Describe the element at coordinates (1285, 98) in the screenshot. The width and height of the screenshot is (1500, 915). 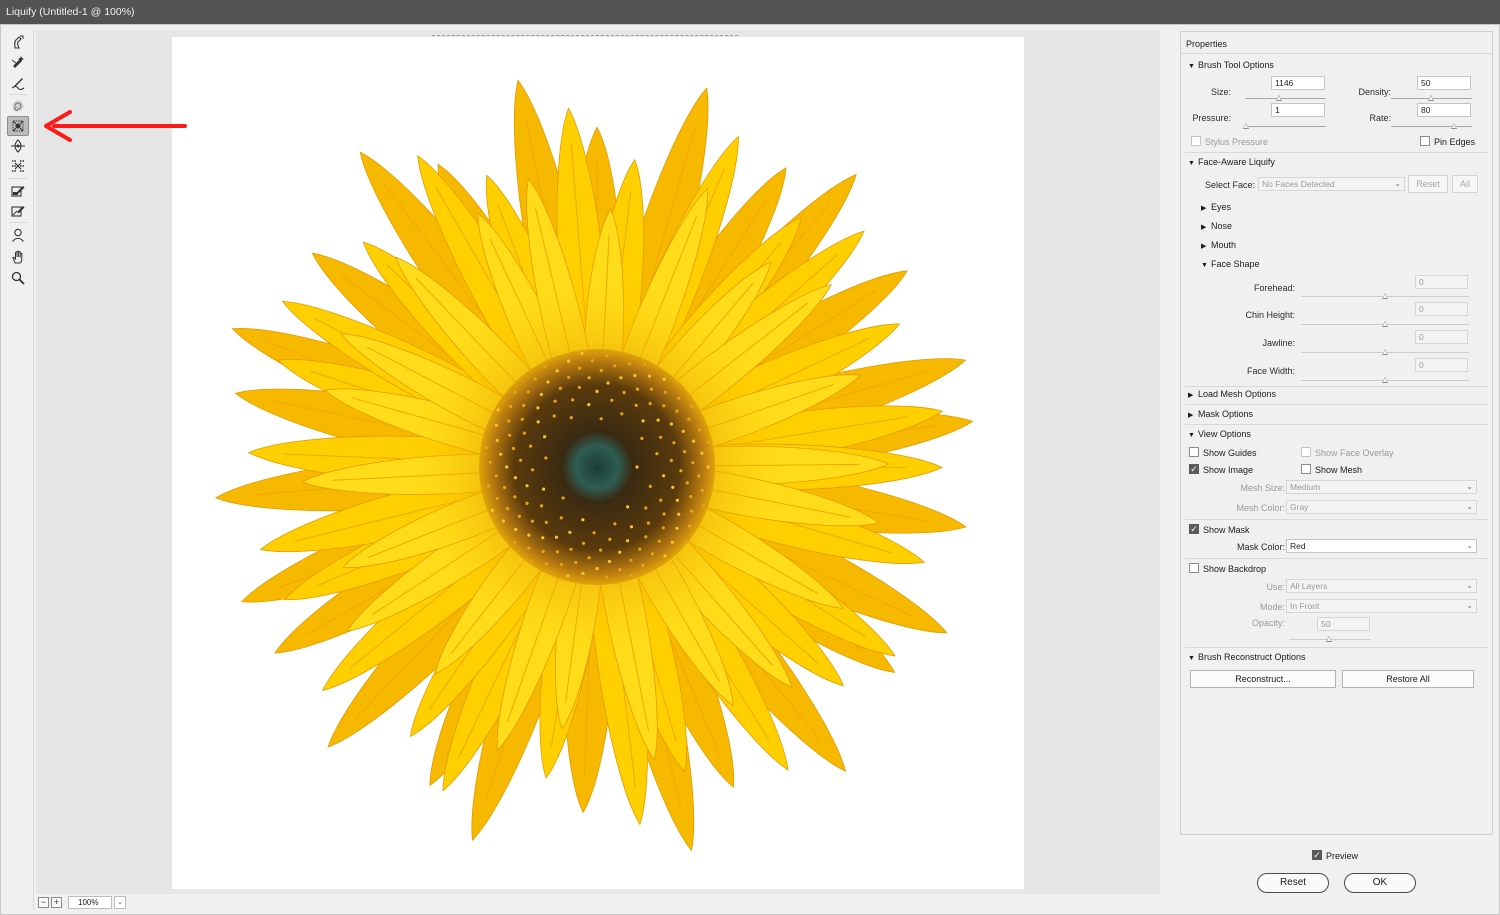
I see `size-slider-track` at that location.